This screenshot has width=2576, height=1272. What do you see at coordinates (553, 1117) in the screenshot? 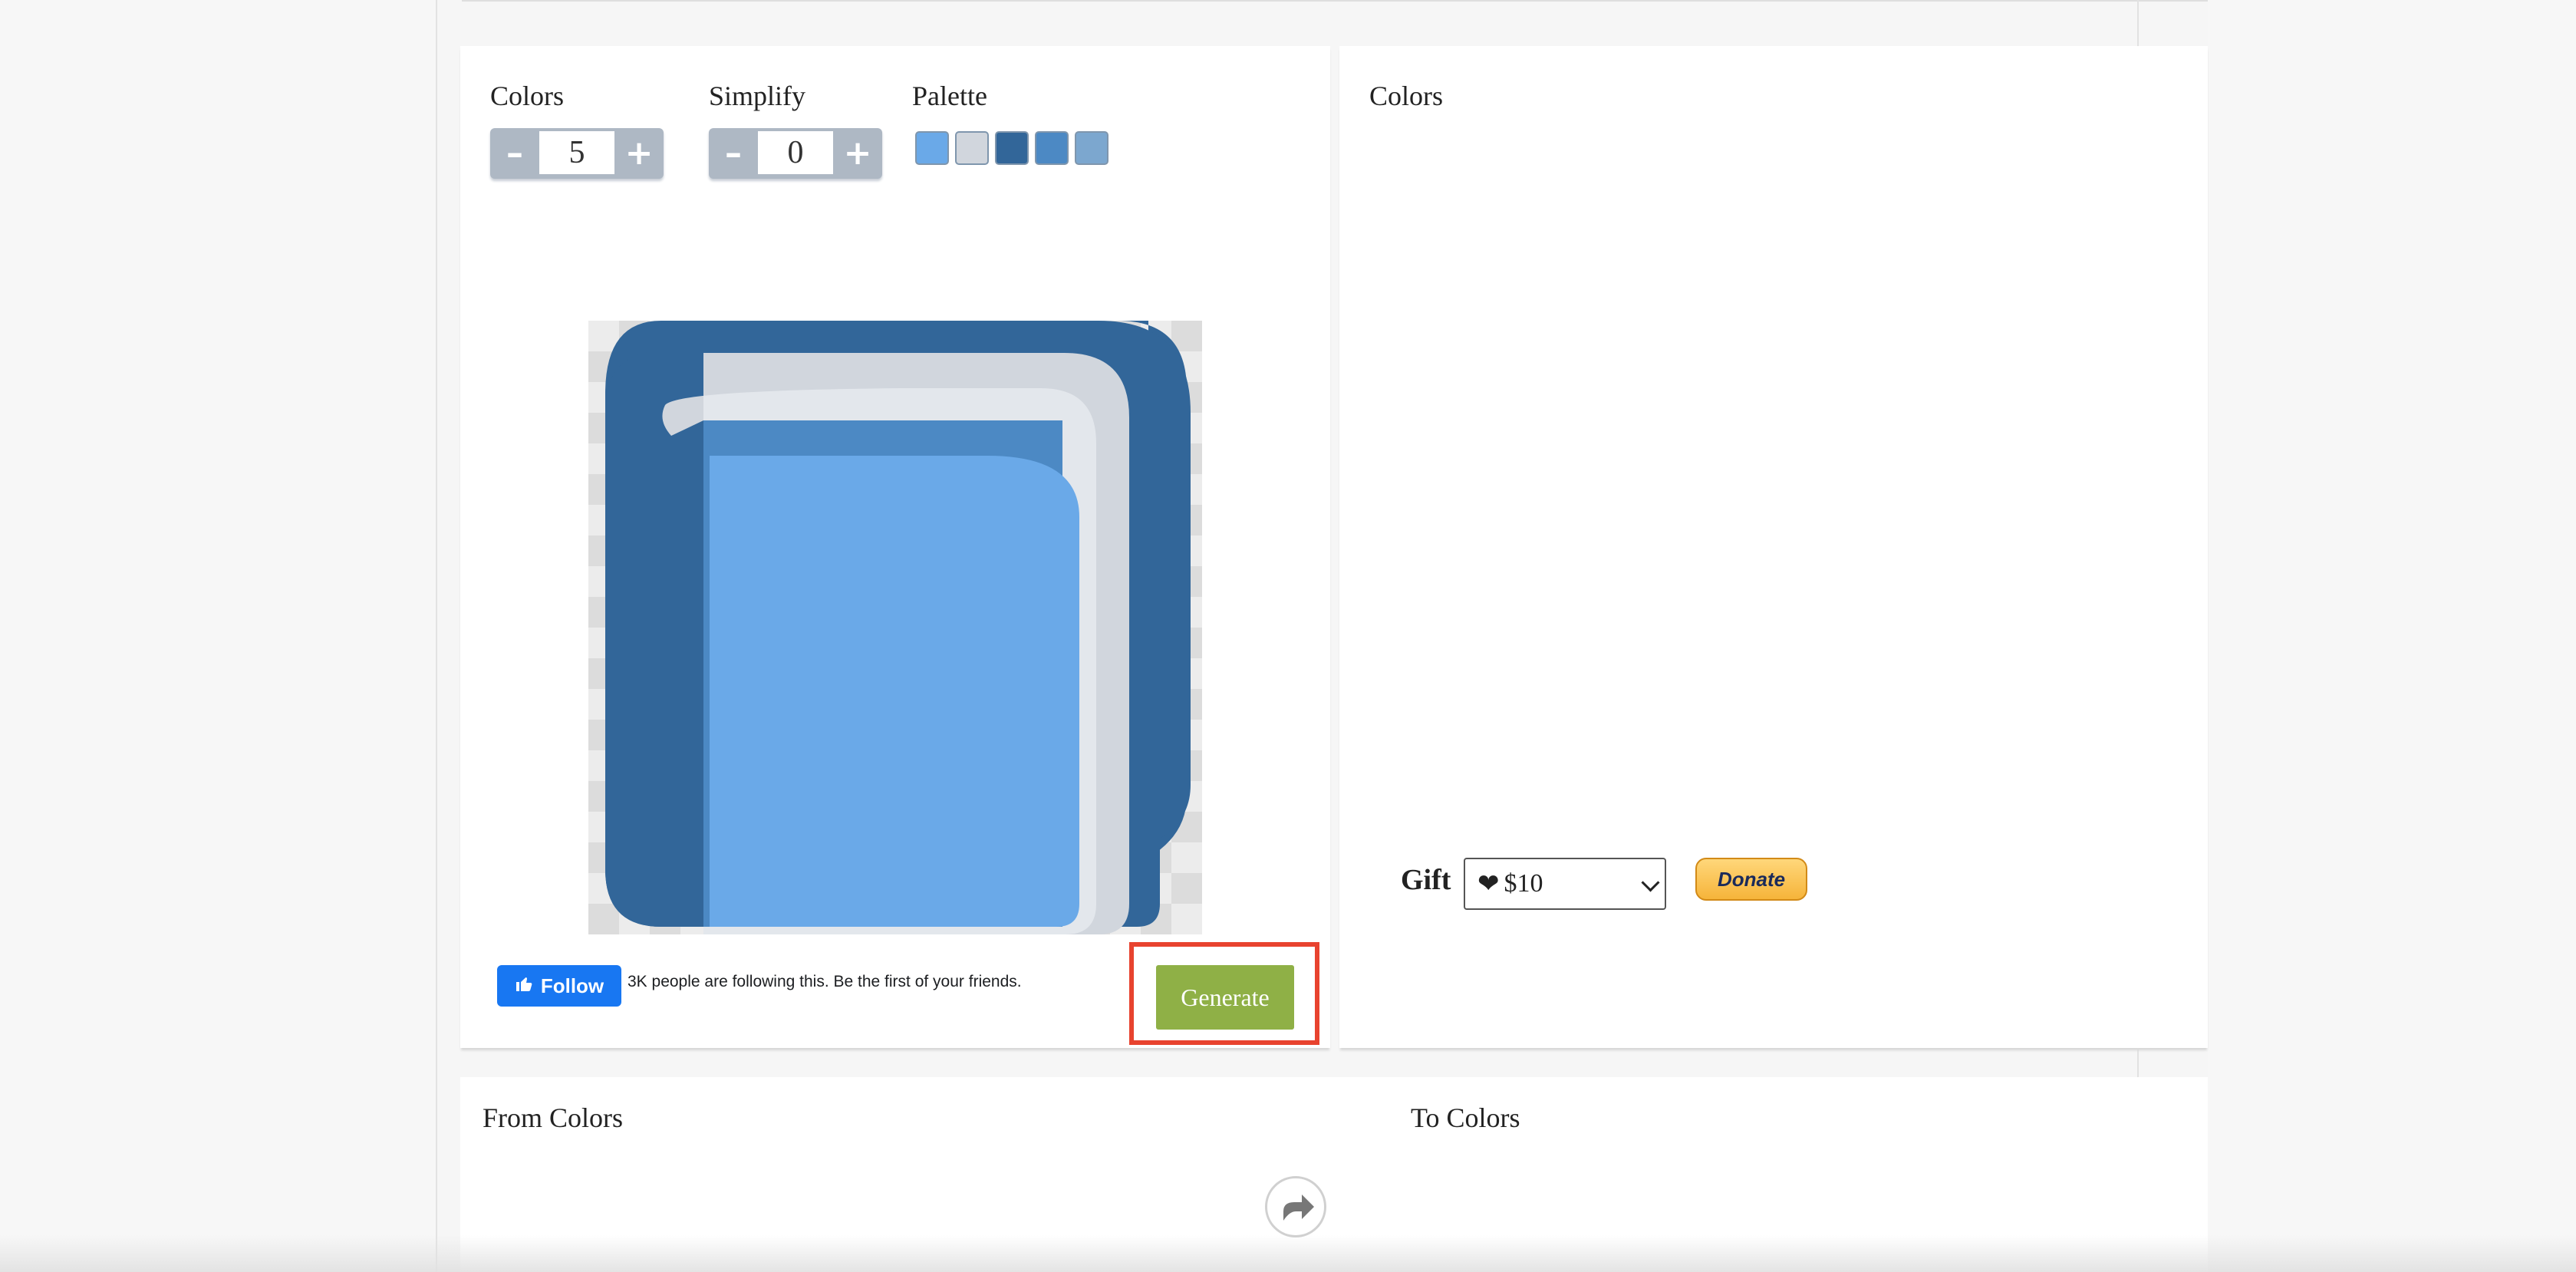
I see `from-colors-title: From Colors` at bounding box center [553, 1117].